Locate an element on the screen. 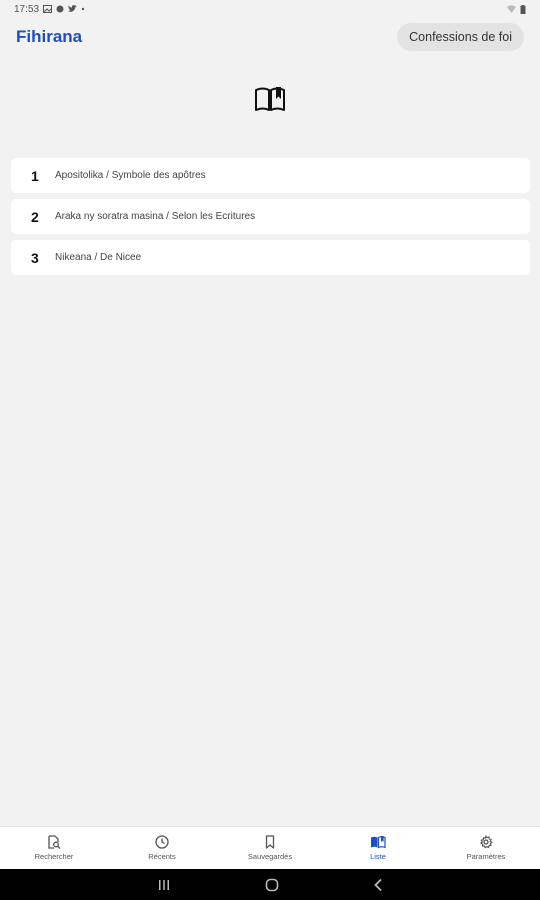  status-right is located at coordinates (516, 9).